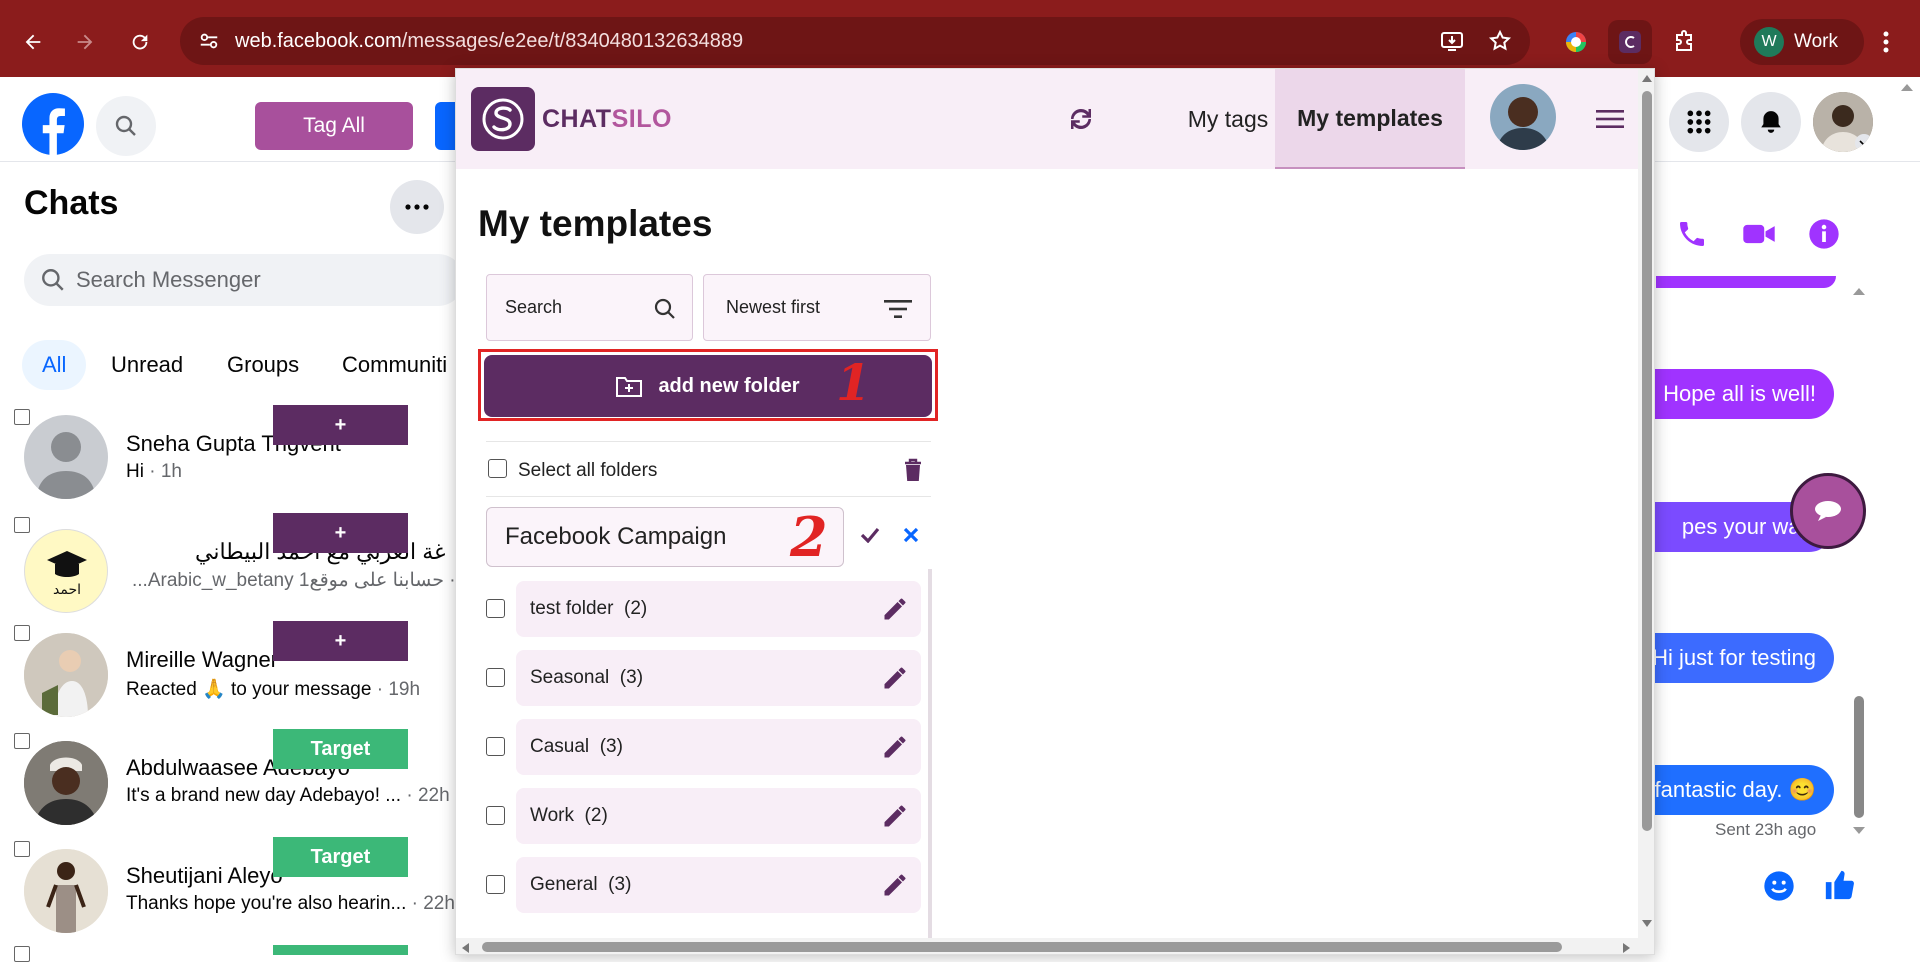 The image size is (1920, 962). What do you see at coordinates (1500, 41) in the screenshot?
I see `star-icon` at bounding box center [1500, 41].